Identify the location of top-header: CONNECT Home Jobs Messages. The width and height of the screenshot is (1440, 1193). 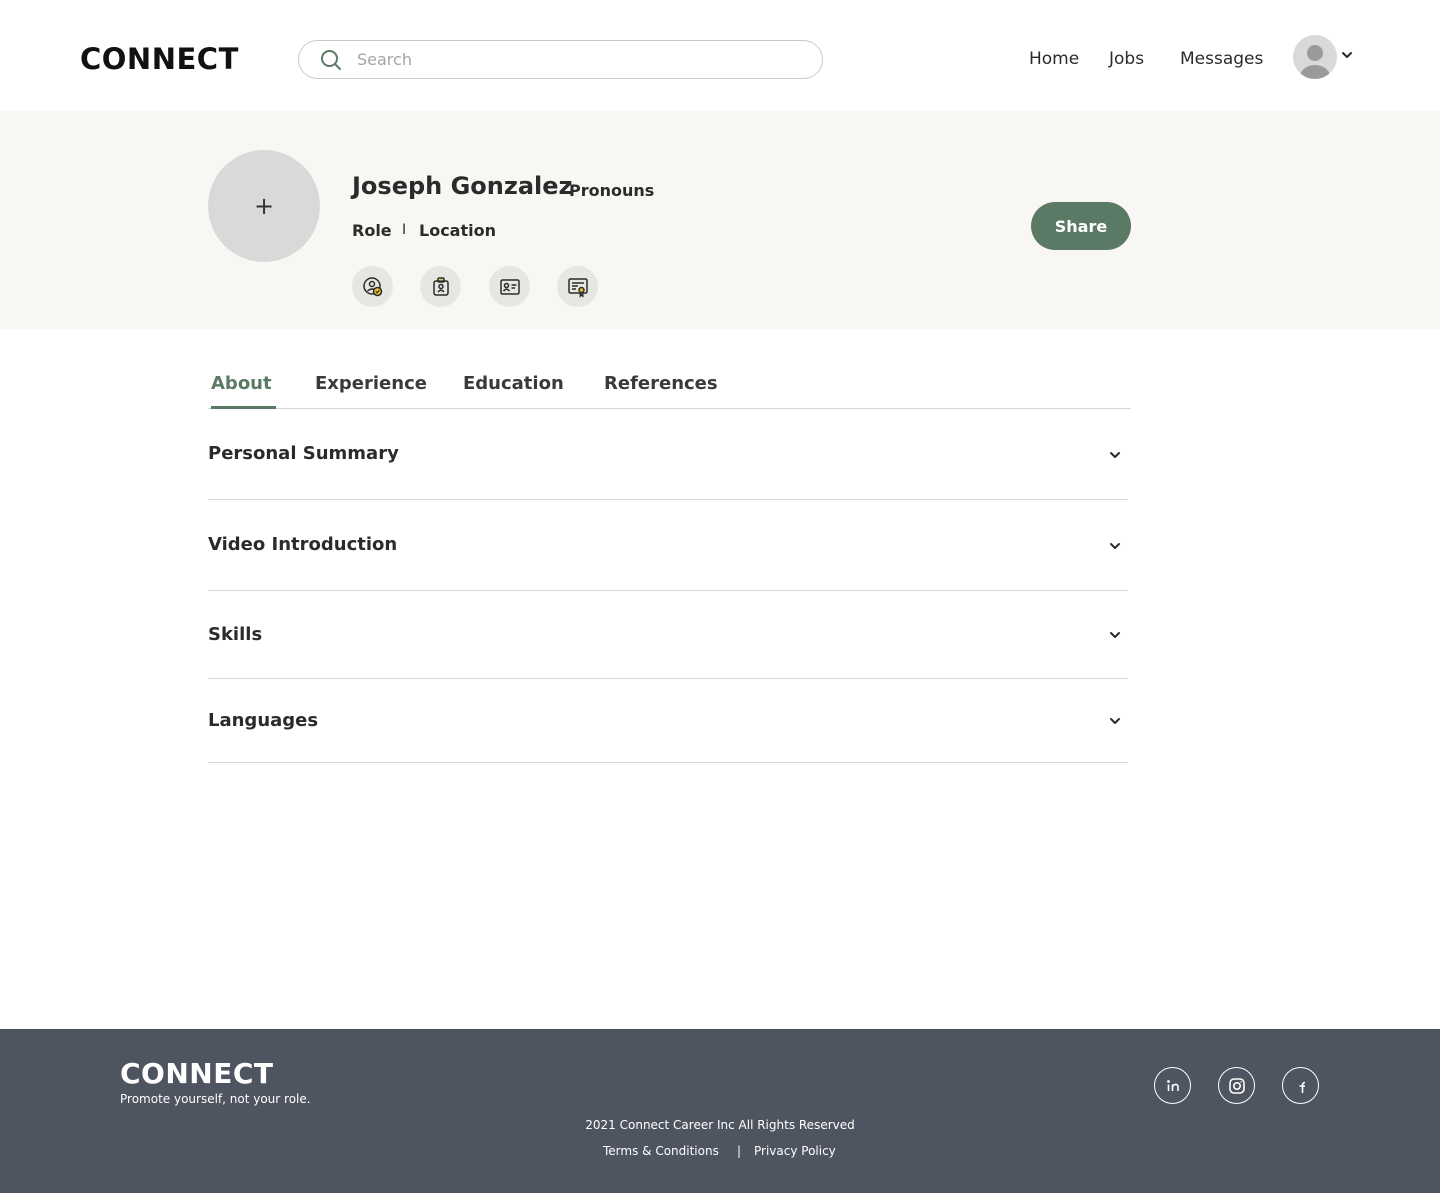
(720, 55).